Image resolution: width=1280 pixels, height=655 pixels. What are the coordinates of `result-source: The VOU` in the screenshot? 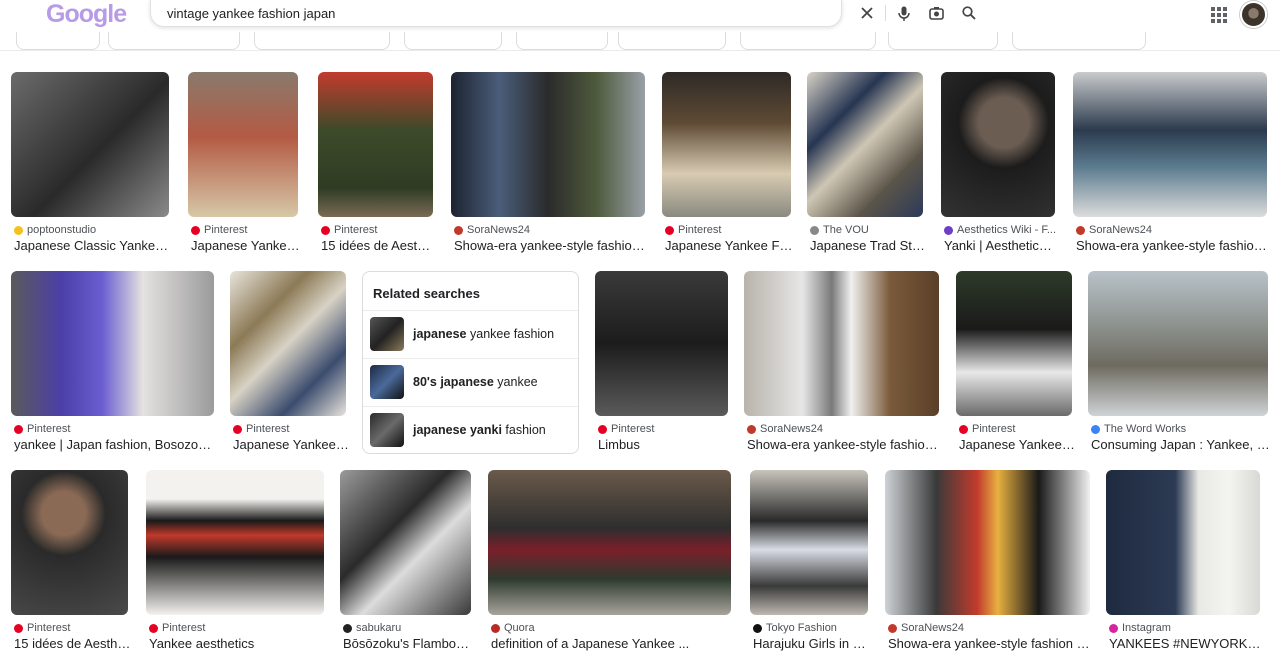 It's located at (868, 230).